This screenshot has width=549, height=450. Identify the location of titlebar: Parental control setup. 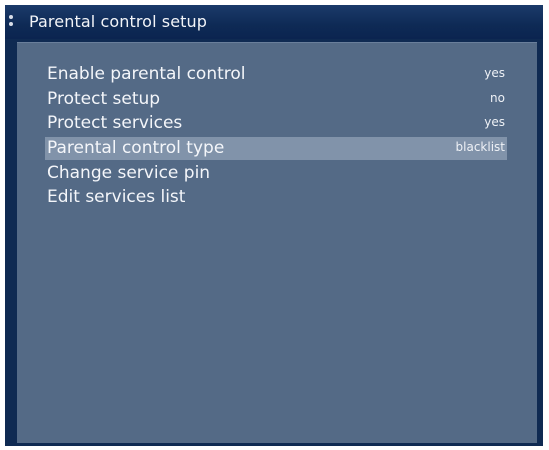
(274, 22).